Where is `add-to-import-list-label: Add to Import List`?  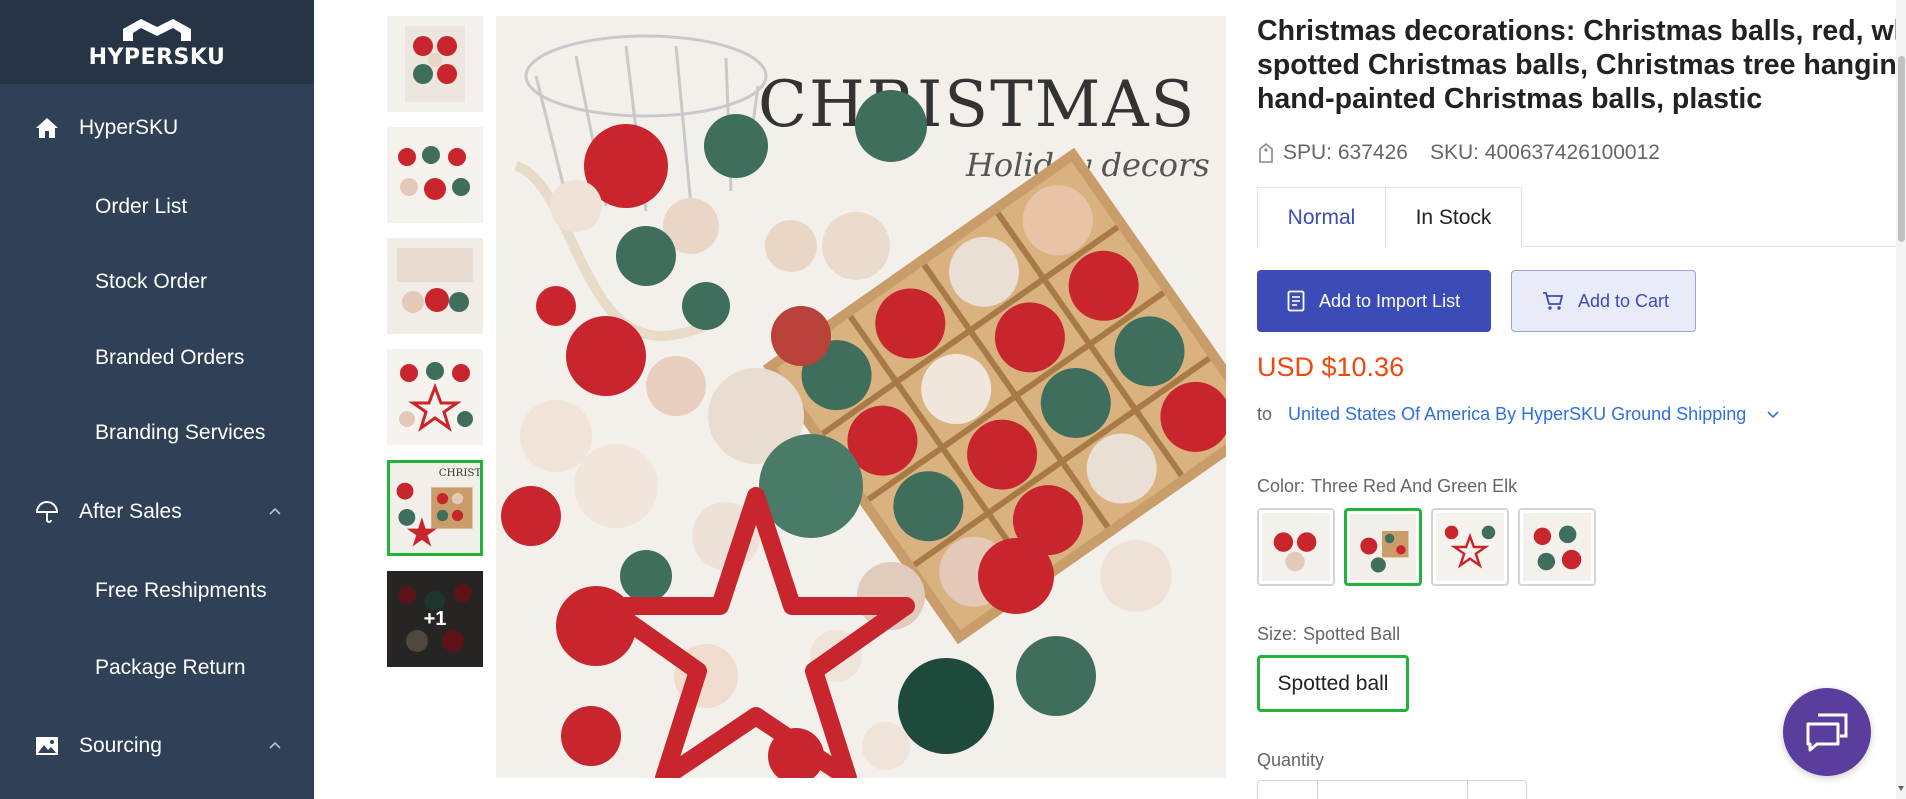
add-to-import-list-label: Add to Import List is located at coordinates (1390, 300).